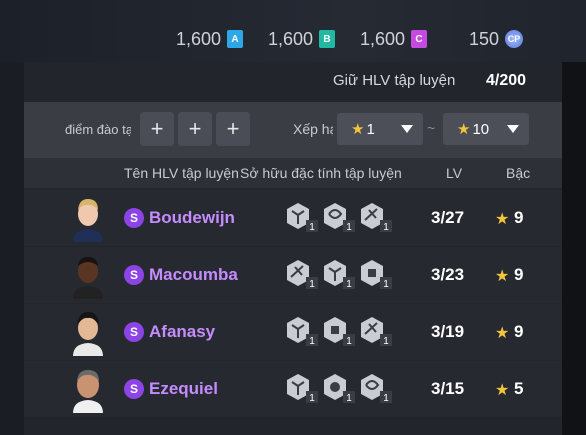 The image size is (586, 435). I want to click on currency-cp-amount: 150, so click(484, 38).